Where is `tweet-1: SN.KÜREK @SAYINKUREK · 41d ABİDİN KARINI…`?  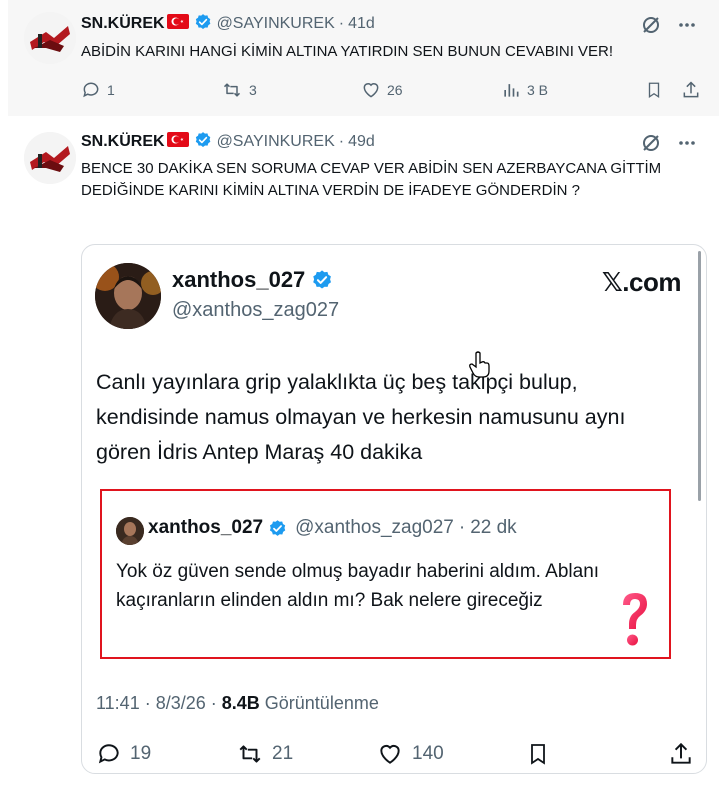
tweet-1: SN.KÜREK @SAYINKUREK · 41d ABİDİN KARINI… is located at coordinates (363, 58).